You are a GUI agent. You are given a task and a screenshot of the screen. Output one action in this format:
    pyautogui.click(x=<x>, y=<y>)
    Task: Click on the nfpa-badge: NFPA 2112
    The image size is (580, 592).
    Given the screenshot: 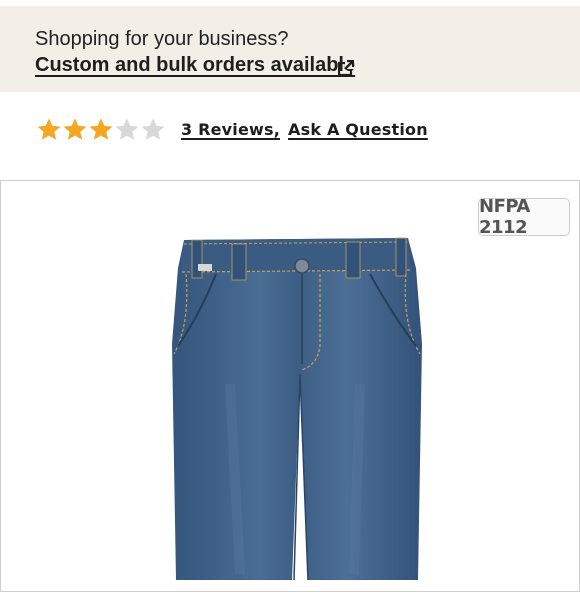 What is the action you would take?
    pyautogui.click(x=524, y=217)
    